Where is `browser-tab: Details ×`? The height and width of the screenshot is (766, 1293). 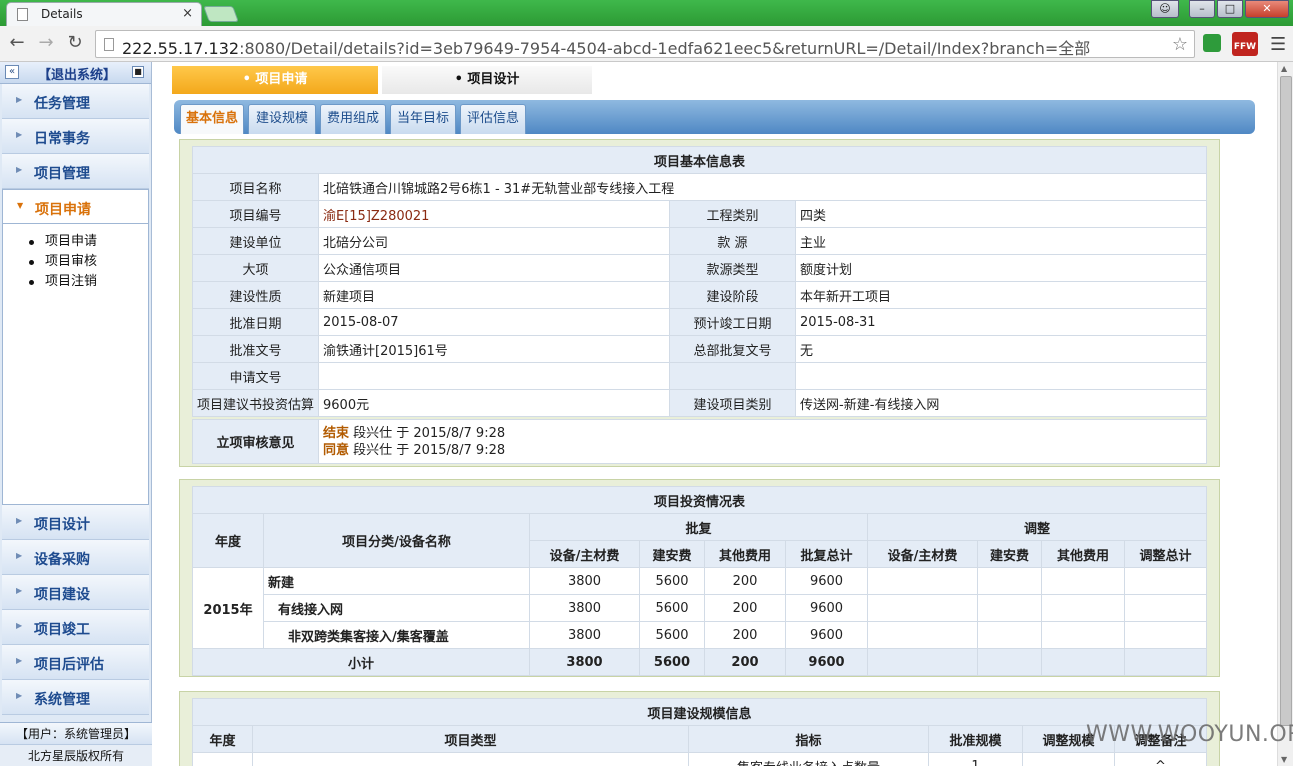 browser-tab: Details × is located at coordinates (104, 14).